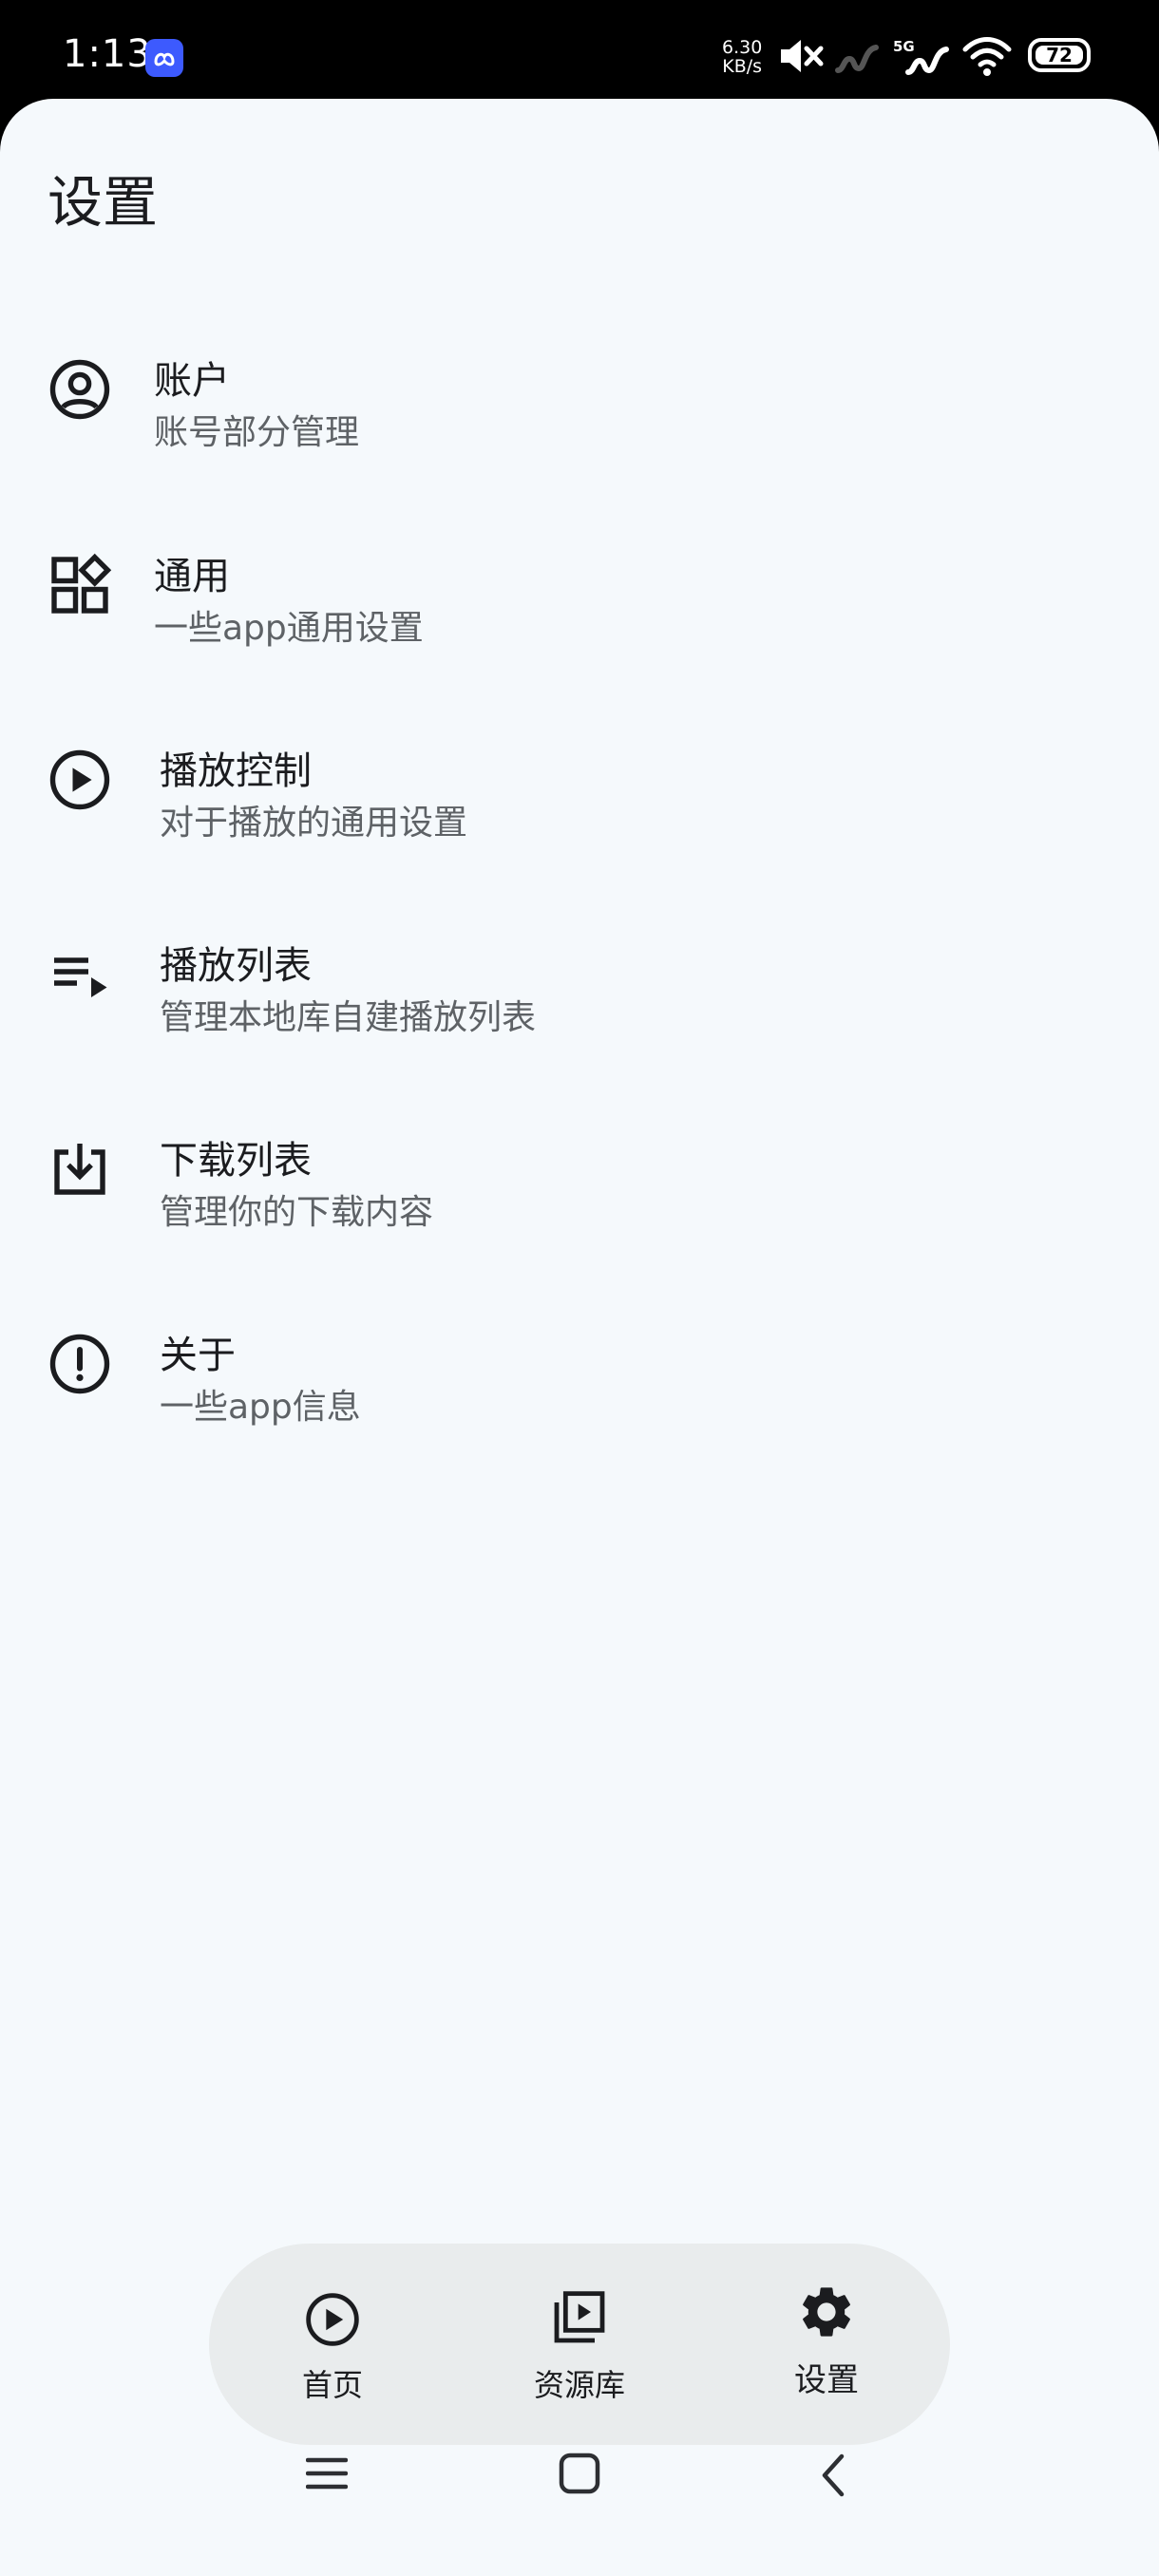 Image resolution: width=1159 pixels, height=2576 pixels. I want to click on settings-item-account: 账户 账号部分管理, so click(579, 392).